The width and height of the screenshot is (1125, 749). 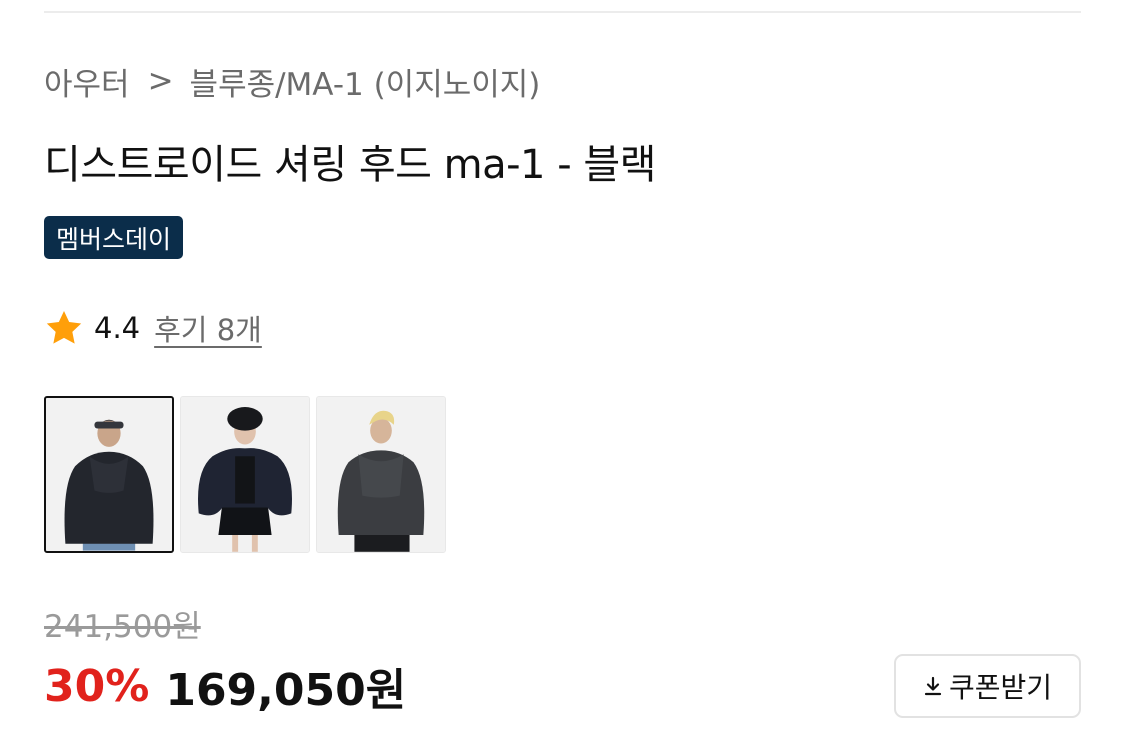 I want to click on breadcrumb-subcategory: 블루종/MA-1 (이지노이지), so click(x=365, y=81).